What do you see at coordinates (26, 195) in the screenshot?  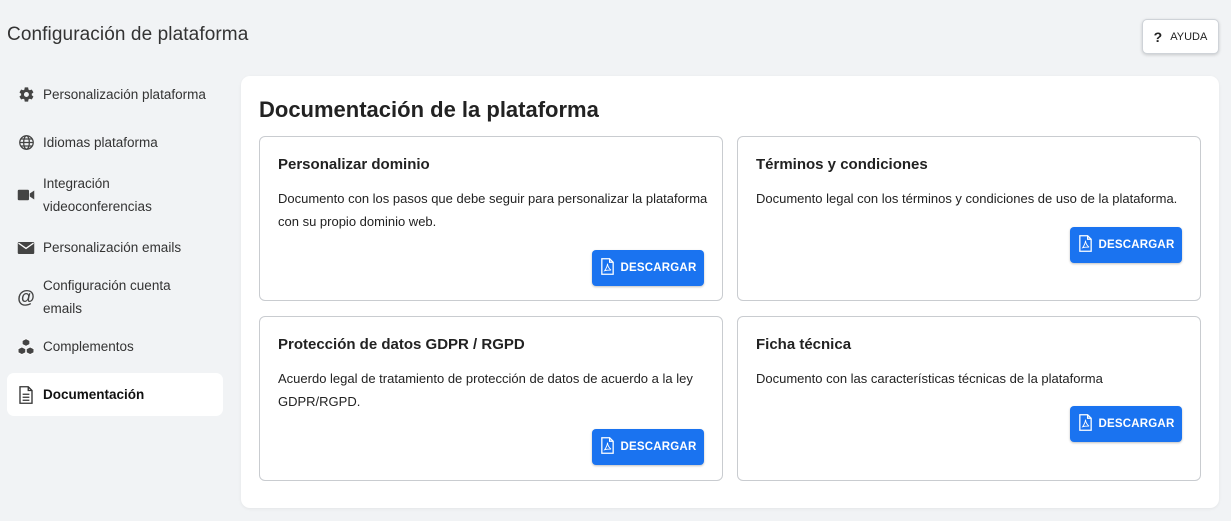 I see `video-camera-icon` at bounding box center [26, 195].